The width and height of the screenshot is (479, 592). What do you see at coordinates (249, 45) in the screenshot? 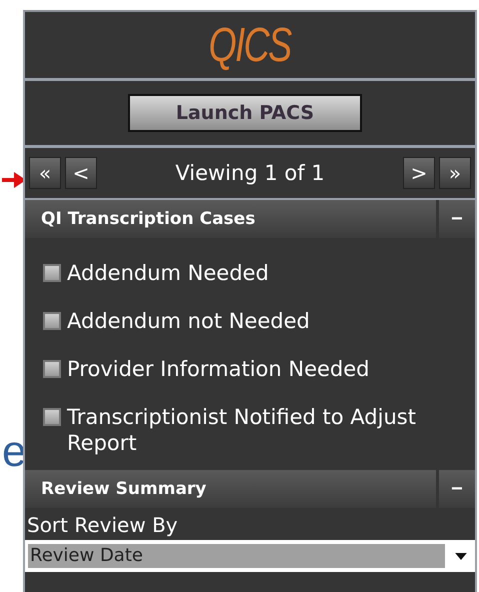
I see `logo: QICS` at bounding box center [249, 45].